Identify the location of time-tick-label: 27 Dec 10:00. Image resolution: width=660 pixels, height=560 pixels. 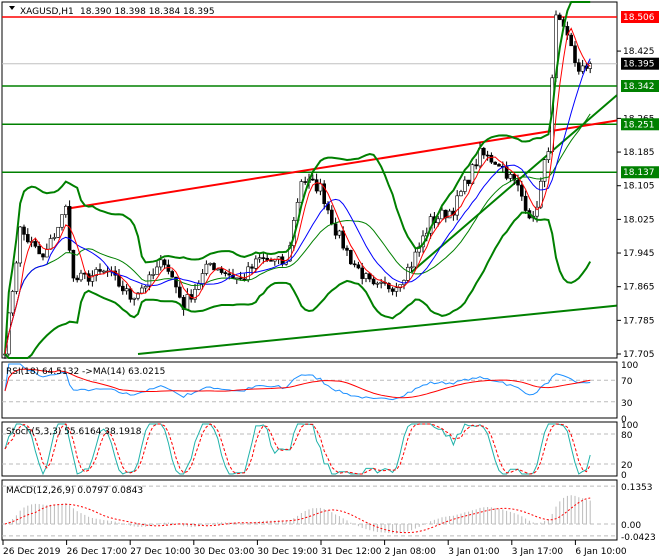
(160, 552).